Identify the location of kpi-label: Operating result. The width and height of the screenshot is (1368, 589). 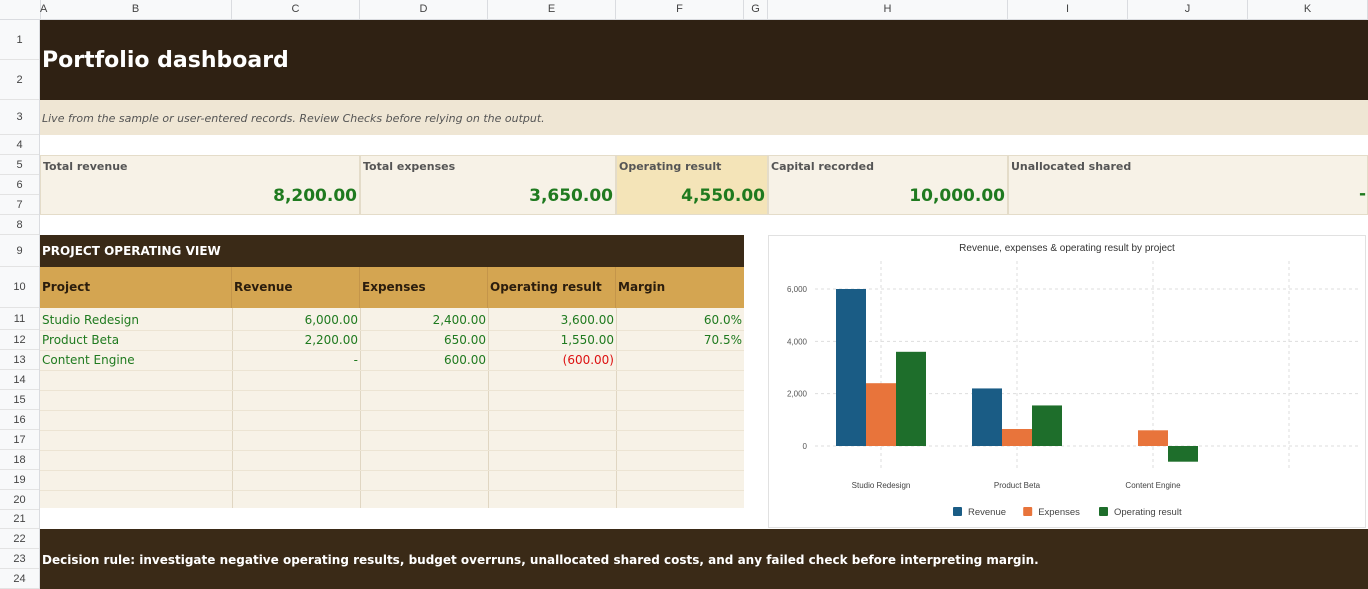
(670, 166).